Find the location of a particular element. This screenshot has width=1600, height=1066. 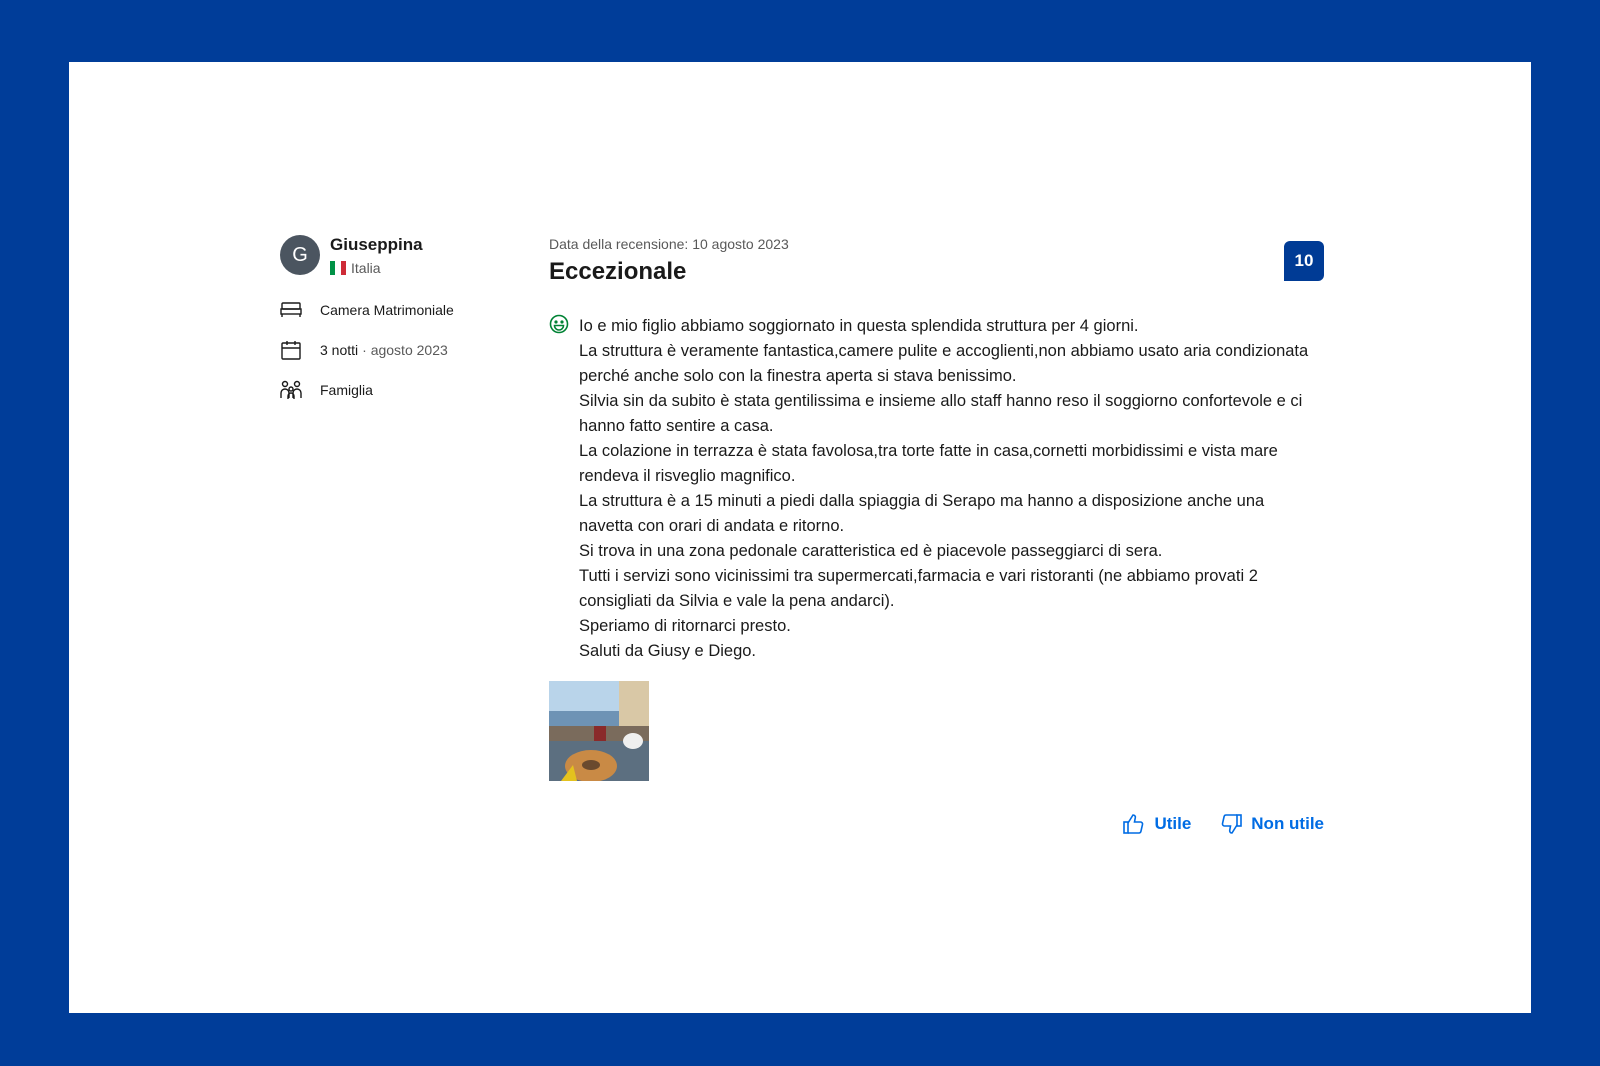

traveler-type: Famiglia is located at coordinates (326, 390).